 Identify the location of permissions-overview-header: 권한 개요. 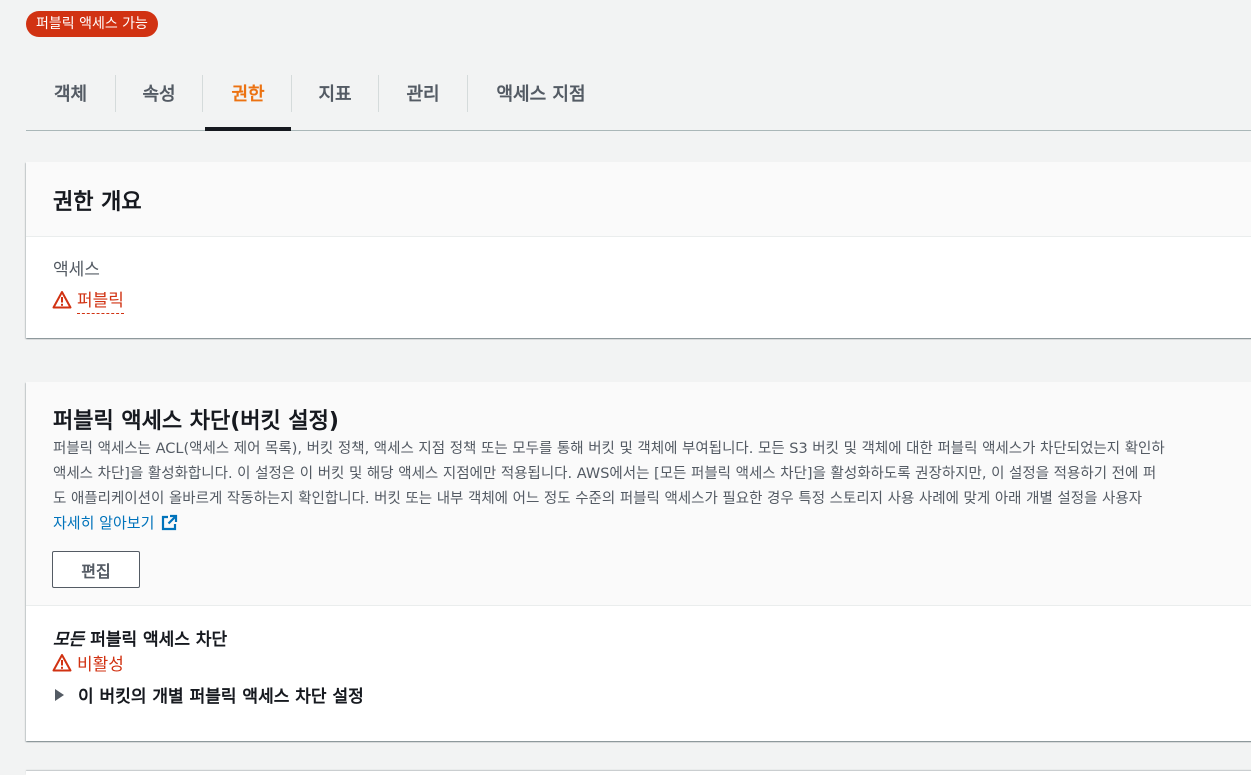
(638, 199).